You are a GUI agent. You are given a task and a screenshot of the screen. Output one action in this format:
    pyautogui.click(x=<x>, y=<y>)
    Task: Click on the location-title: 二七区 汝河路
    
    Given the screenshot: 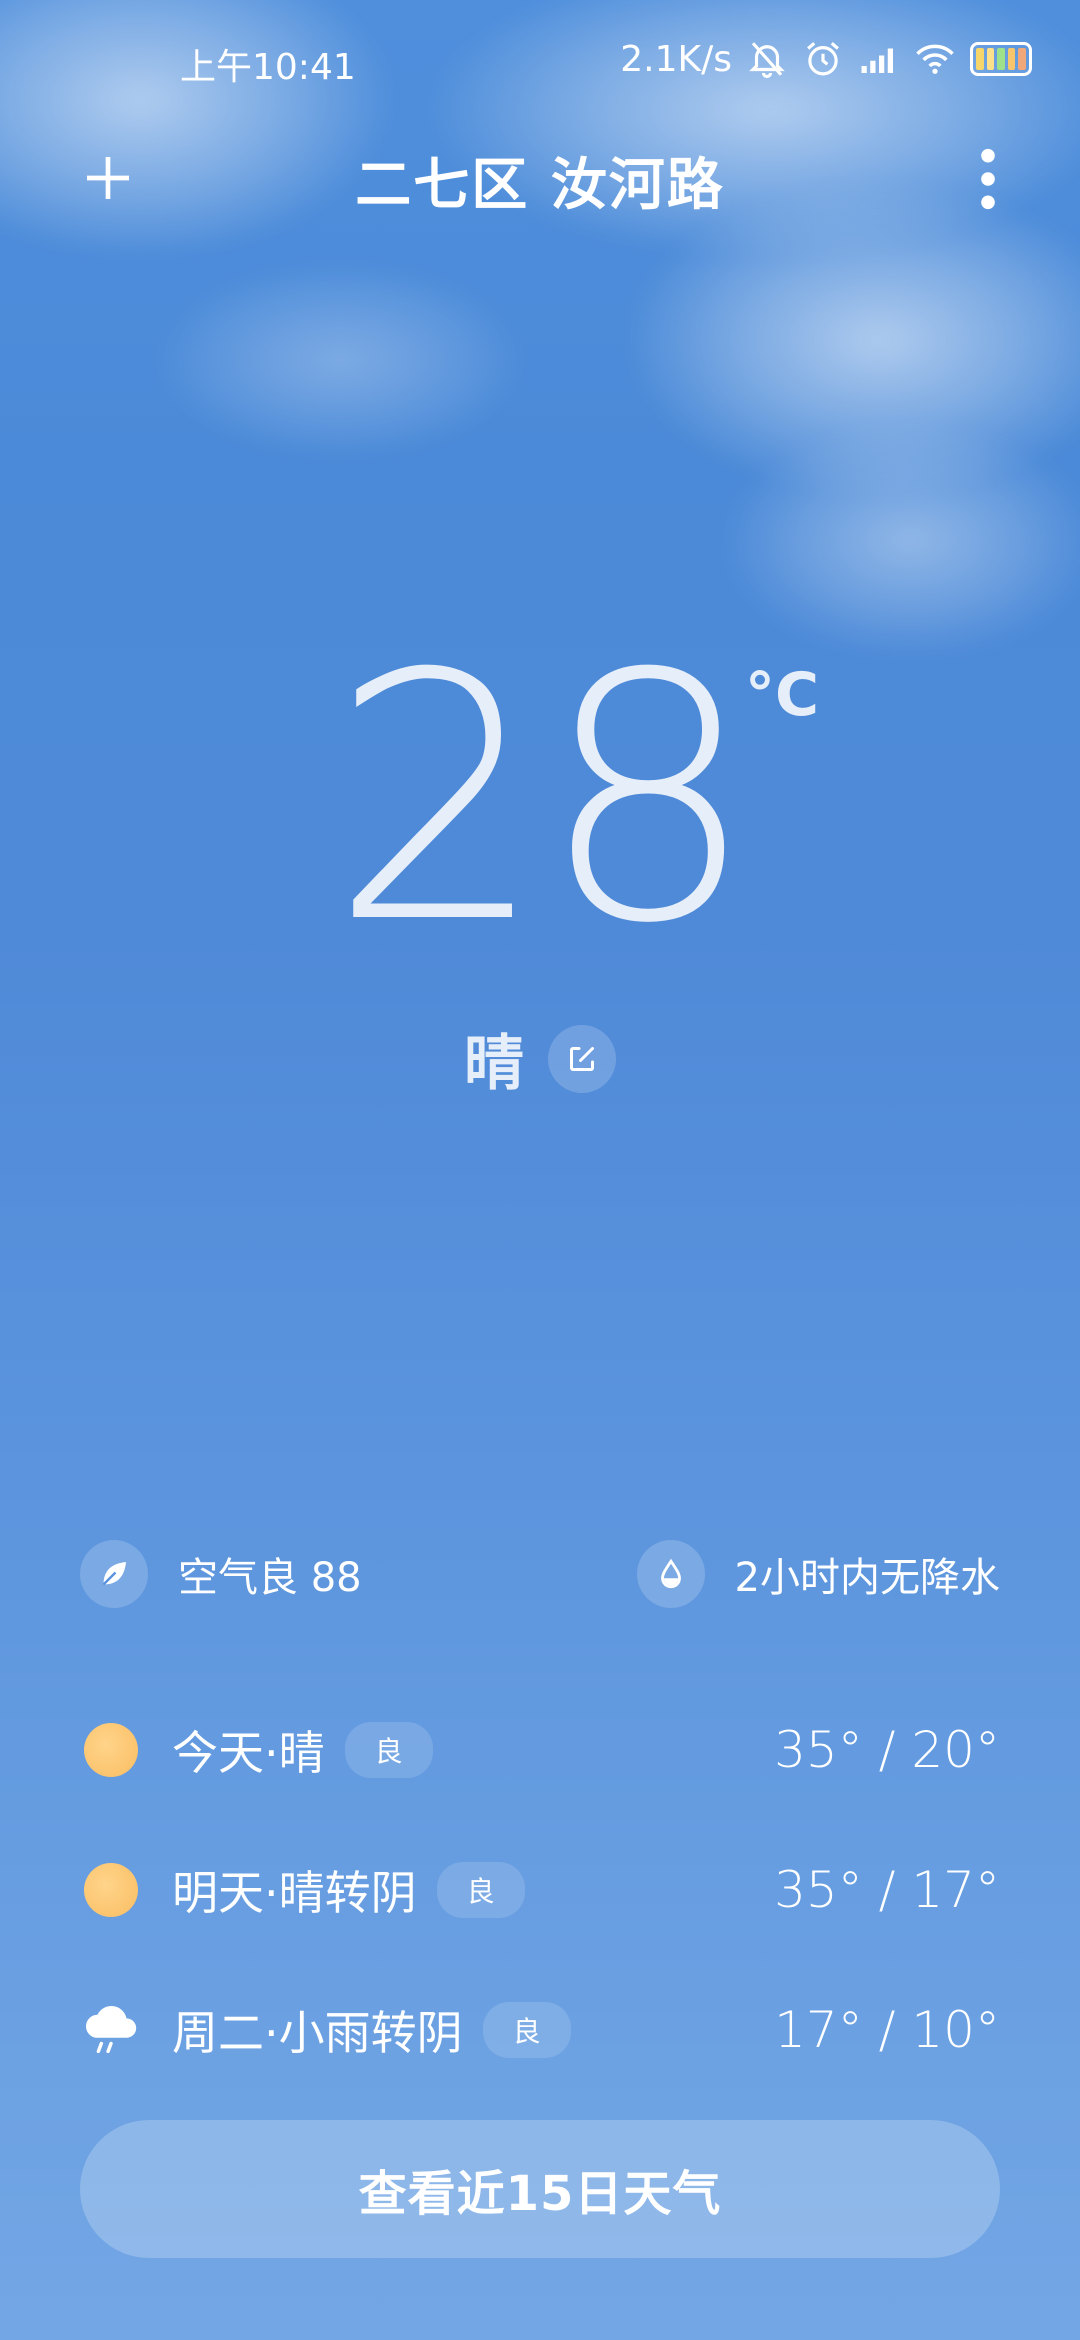 What is the action you would take?
    pyautogui.click(x=540, y=180)
    